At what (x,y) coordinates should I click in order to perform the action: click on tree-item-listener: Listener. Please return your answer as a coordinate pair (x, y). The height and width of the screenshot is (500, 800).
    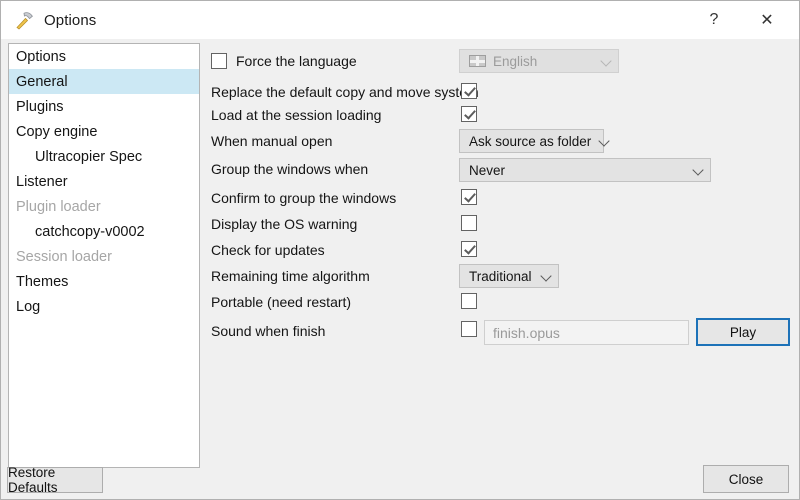
    Looking at the image, I should click on (104, 181).